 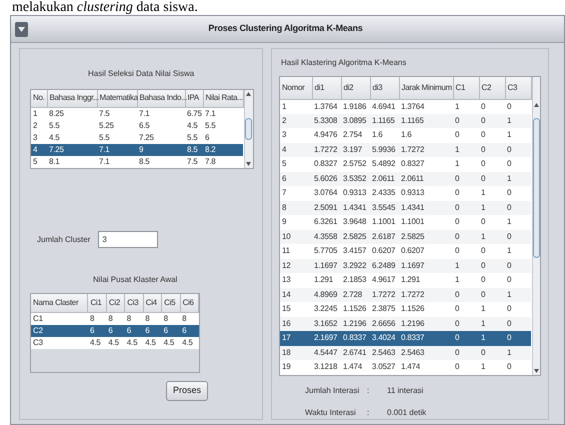 I want to click on table-row: 12 1.1697 3.2922 6.2489 1.1697 1 0 0, so click(x=405, y=265).